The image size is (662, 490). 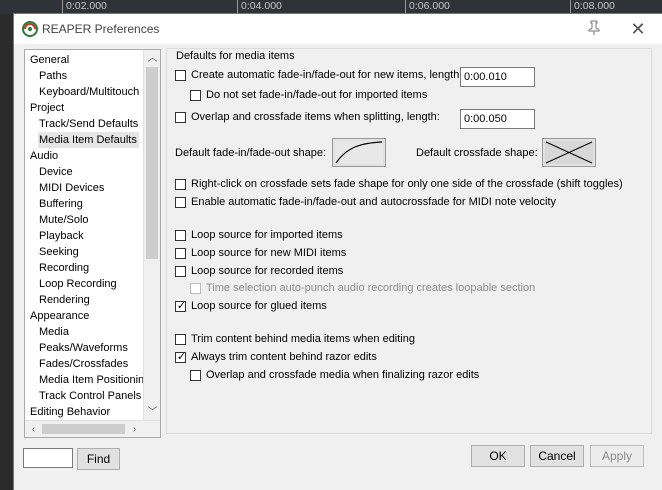 I want to click on trim-behind-checkbox, so click(x=180, y=339).